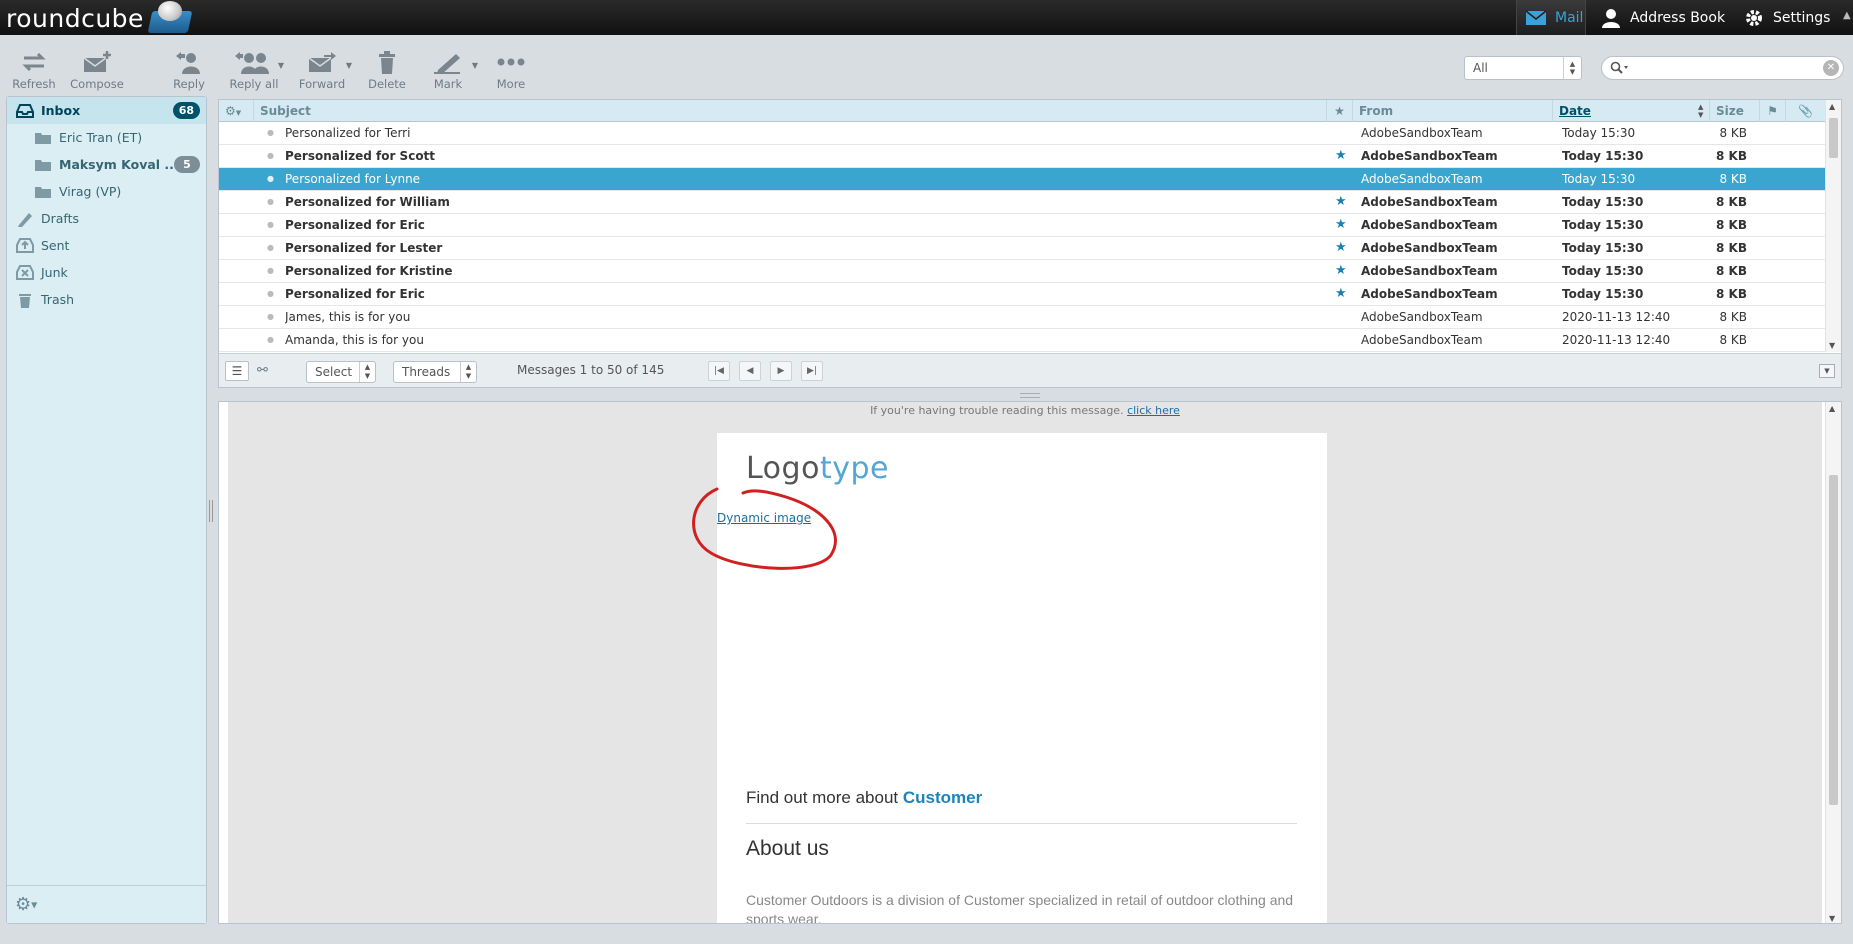  Describe the element at coordinates (1153, 410) in the screenshot. I see `click-here-link: click here` at that location.